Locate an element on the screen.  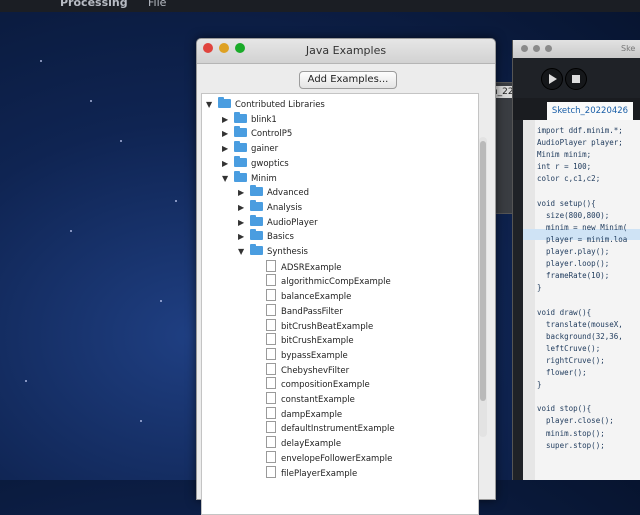
code-line: player.play(); is located at coordinates (573, 251).